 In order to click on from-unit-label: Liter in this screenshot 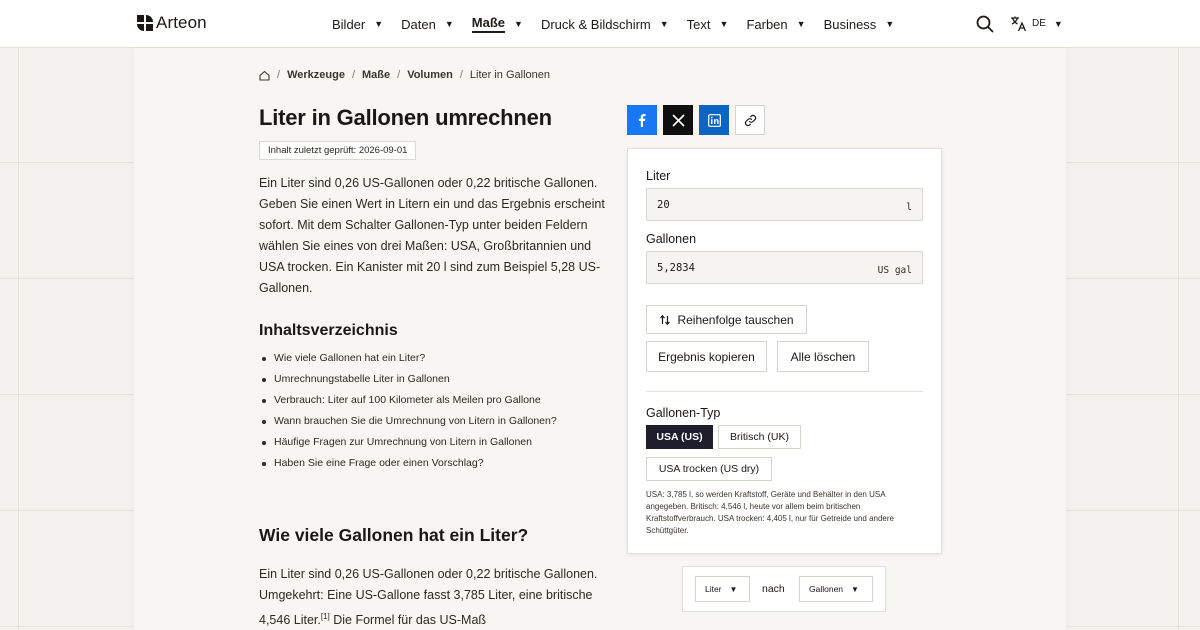, I will do `click(658, 176)`.